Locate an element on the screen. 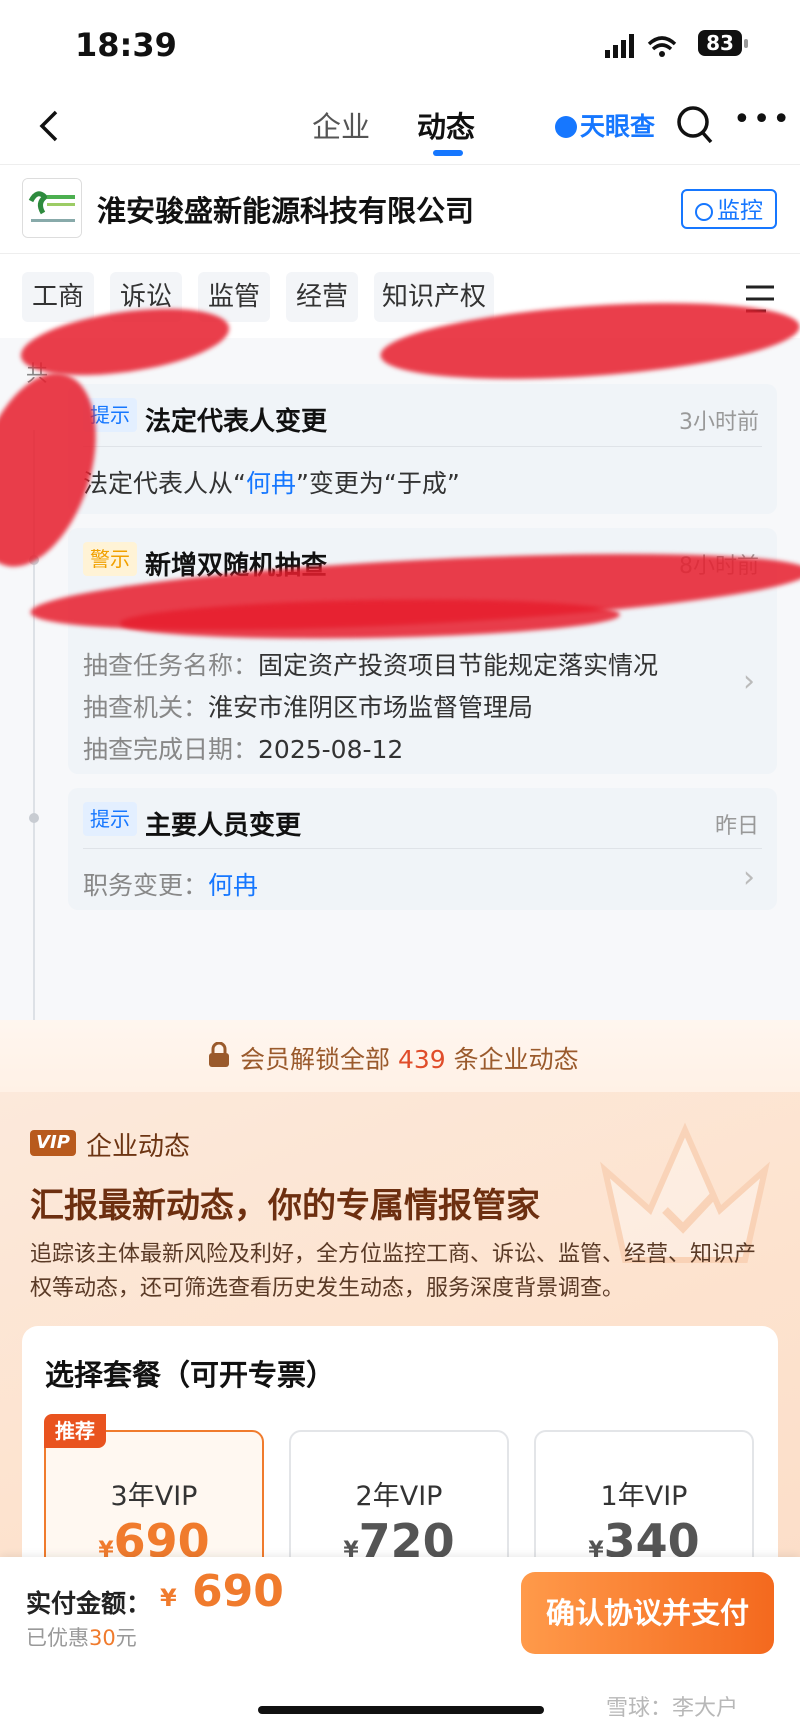 The height and width of the screenshot is (1731, 800). warning-badge: 警示 is located at coordinates (110, 559).